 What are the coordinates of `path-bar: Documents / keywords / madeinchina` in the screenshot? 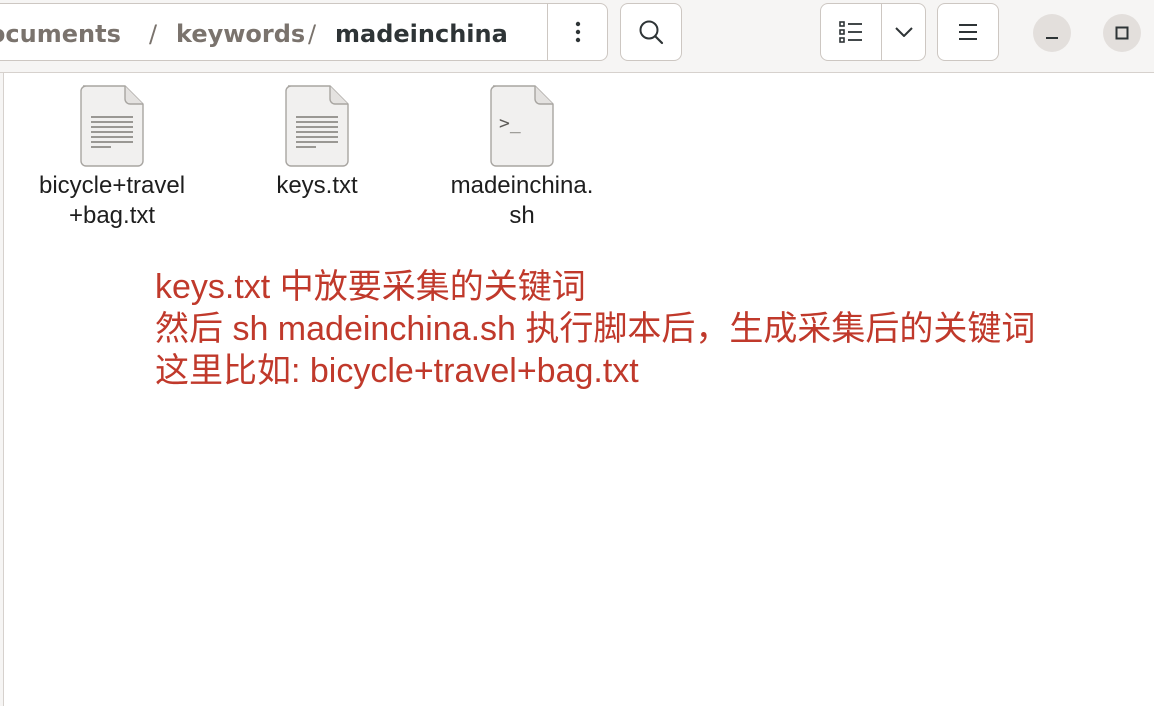 It's located at (304, 32).